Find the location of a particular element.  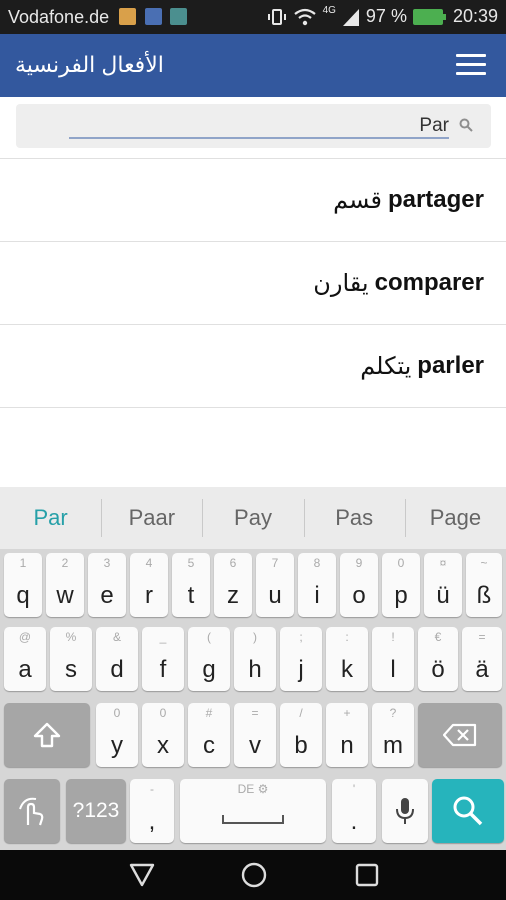

app-title: الأفعال الفرنسية is located at coordinates (89, 64).